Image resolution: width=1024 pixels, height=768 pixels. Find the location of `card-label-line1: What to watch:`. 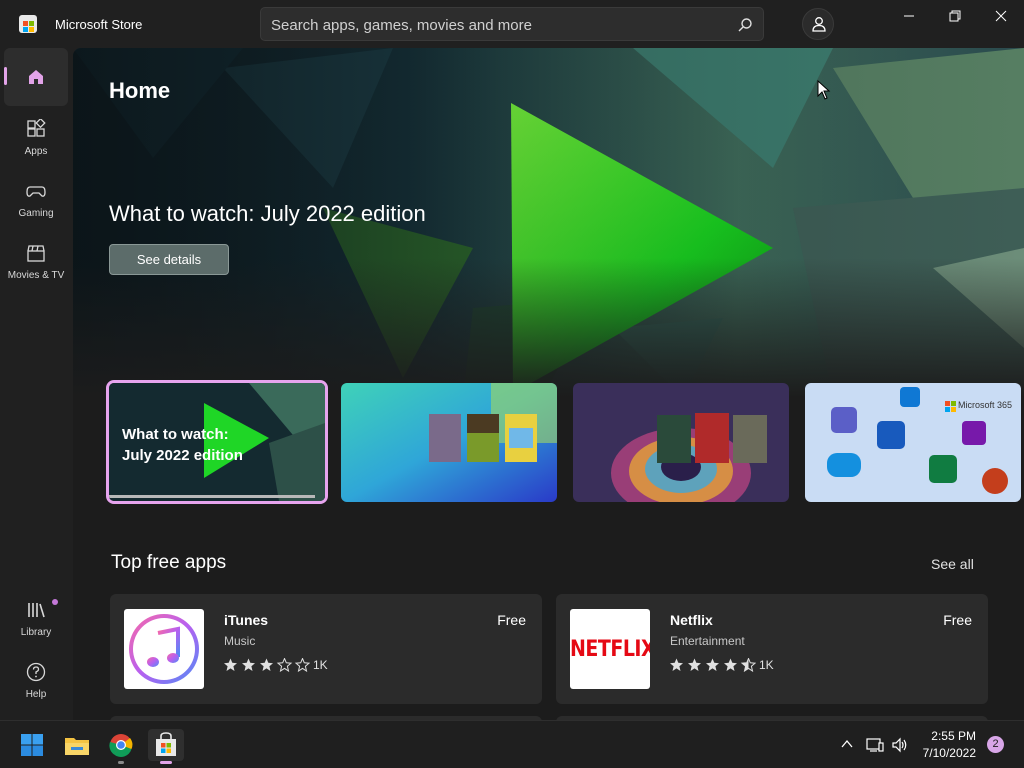

card-label-line1: What to watch: is located at coordinates (175, 434).